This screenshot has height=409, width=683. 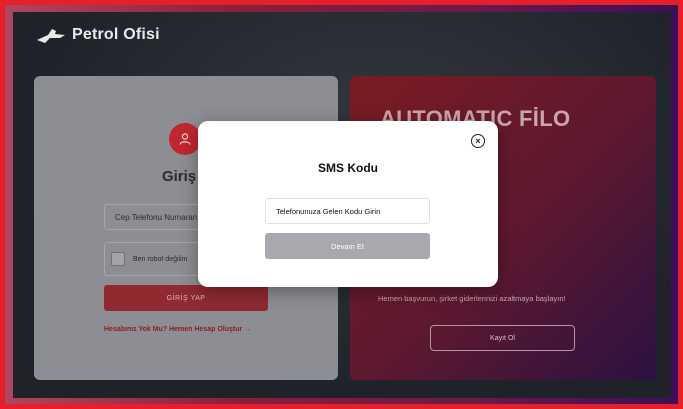 What do you see at coordinates (347, 246) in the screenshot?
I see `continue-button: Devam Et` at bounding box center [347, 246].